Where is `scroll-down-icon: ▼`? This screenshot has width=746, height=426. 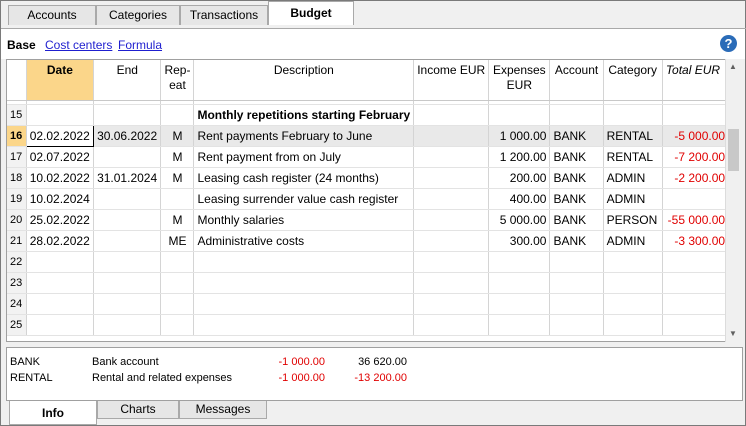
scroll-down-icon: ▼ is located at coordinates (733, 333).